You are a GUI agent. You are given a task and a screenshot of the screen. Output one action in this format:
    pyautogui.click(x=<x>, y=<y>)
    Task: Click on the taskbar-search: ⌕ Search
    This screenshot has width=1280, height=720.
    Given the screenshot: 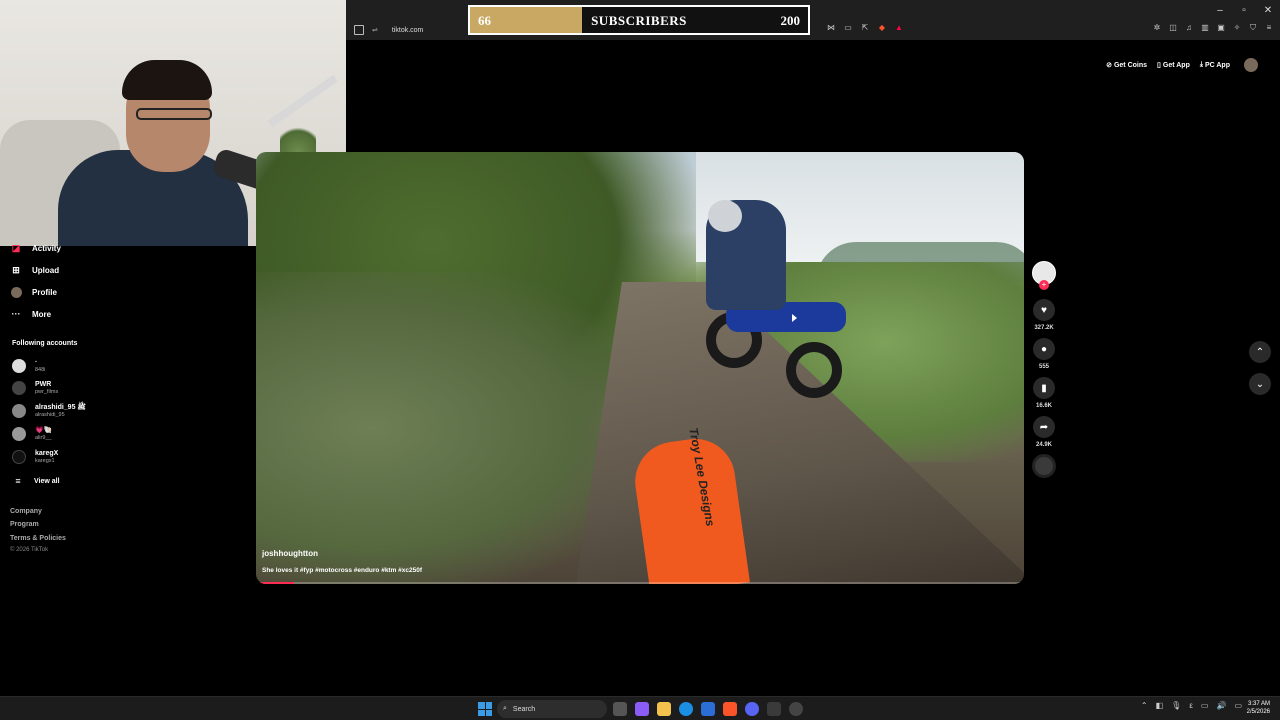 What is the action you would take?
    pyautogui.click(x=552, y=709)
    